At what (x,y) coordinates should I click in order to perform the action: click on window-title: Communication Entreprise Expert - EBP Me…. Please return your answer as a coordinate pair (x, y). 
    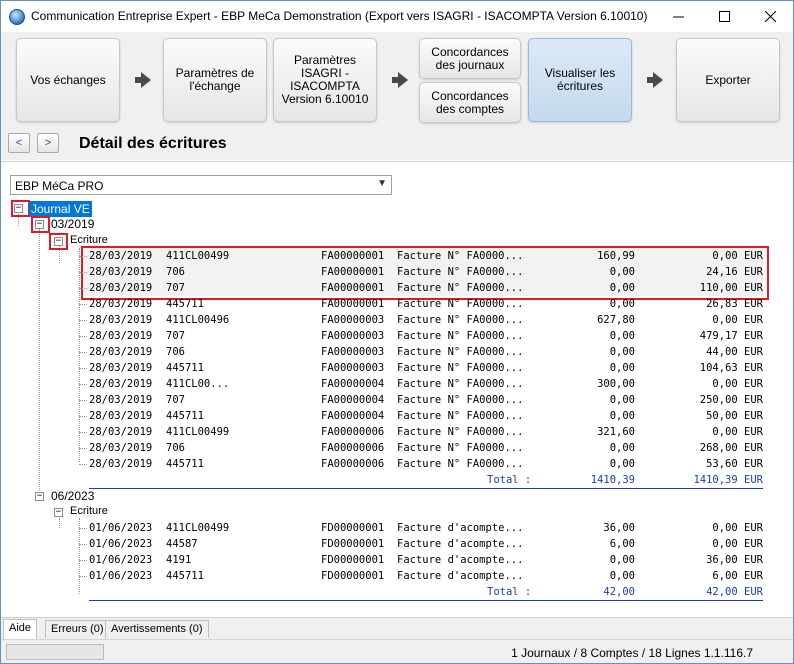
    Looking at the image, I should click on (339, 16).